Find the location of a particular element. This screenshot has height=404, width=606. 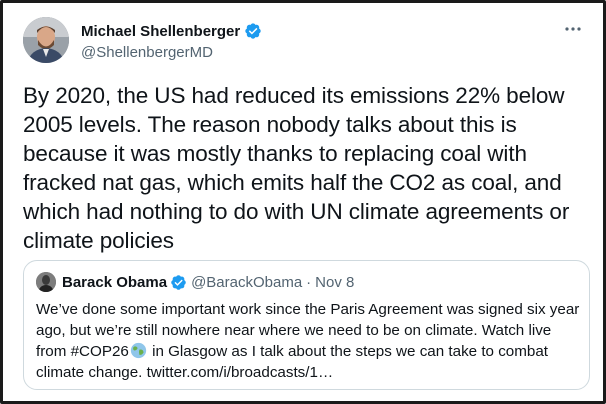

author-display-name: Michael Shellenberger is located at coordinates (160, 31).